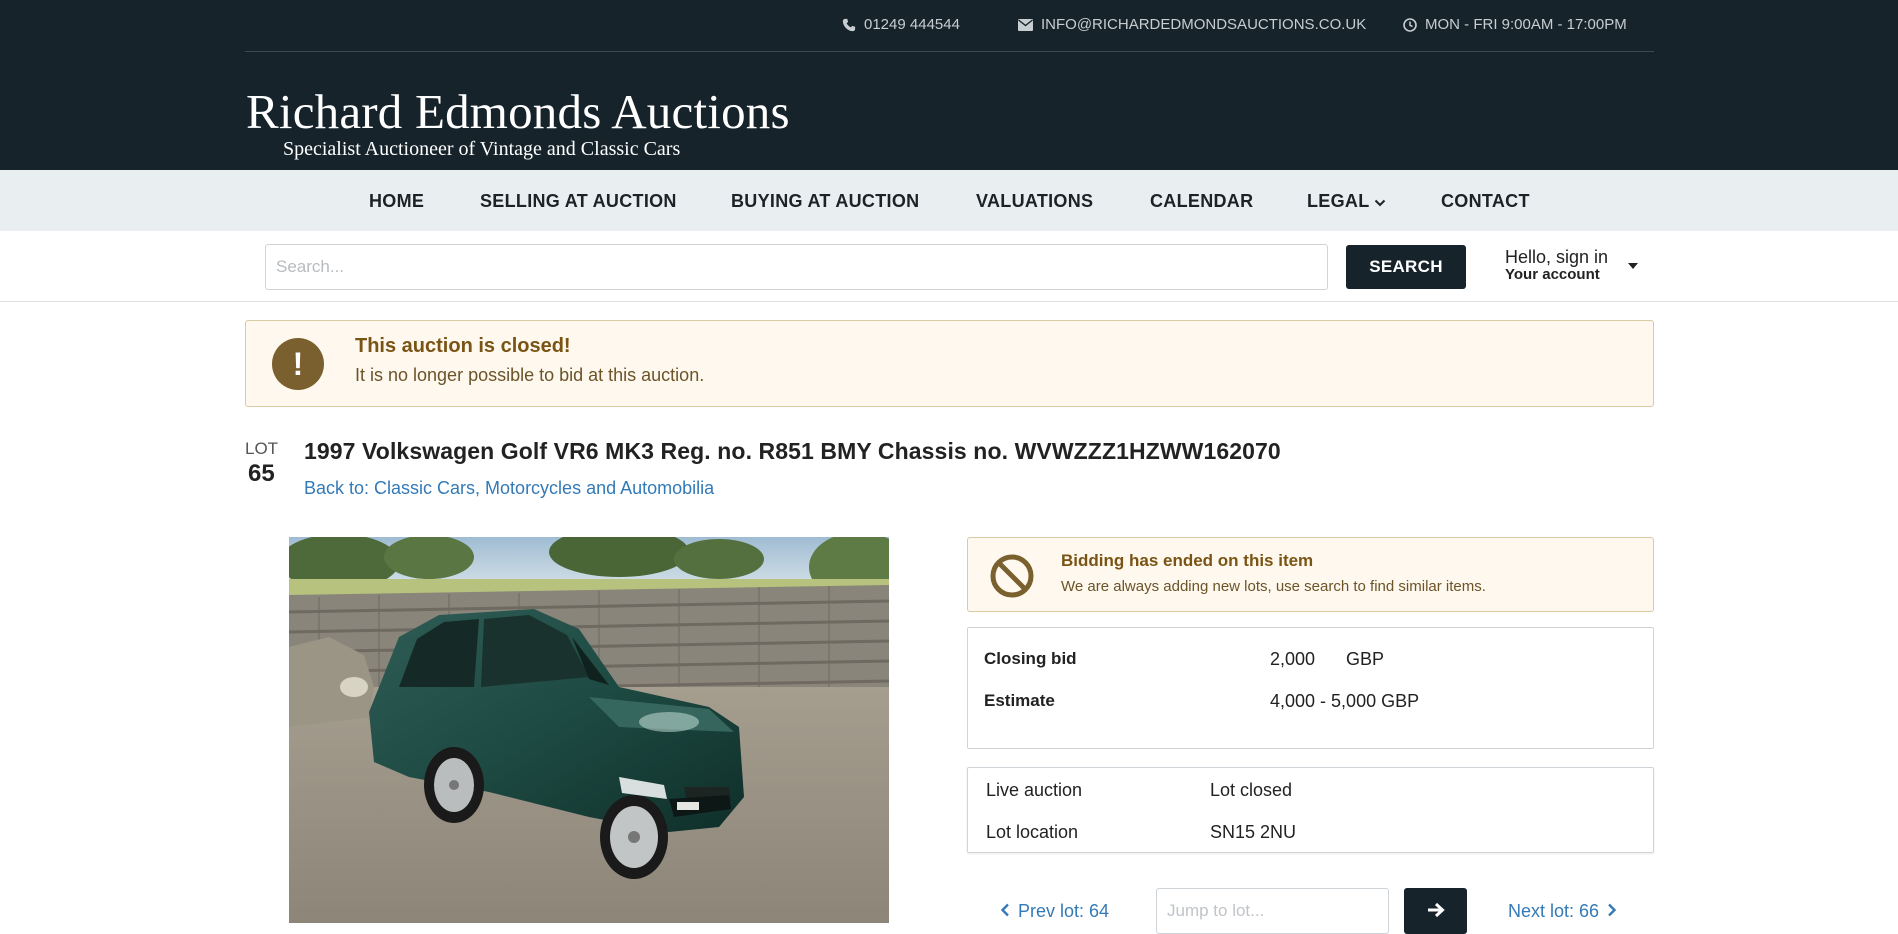 The width and height of the screenshot is (1898, 934). What do you see at coordinates (262, 448) in the screenshot?
I see `lot-label: LOT` at bounding box center [262, 448].